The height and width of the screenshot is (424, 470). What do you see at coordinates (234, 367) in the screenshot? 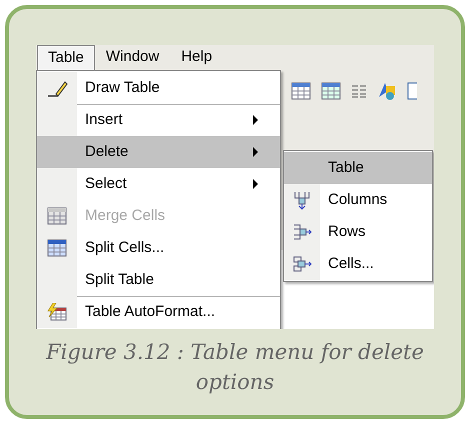
I see `figure-caption: Figure 3.12 : Table menu for delete options` at bounding box center [234, 367].